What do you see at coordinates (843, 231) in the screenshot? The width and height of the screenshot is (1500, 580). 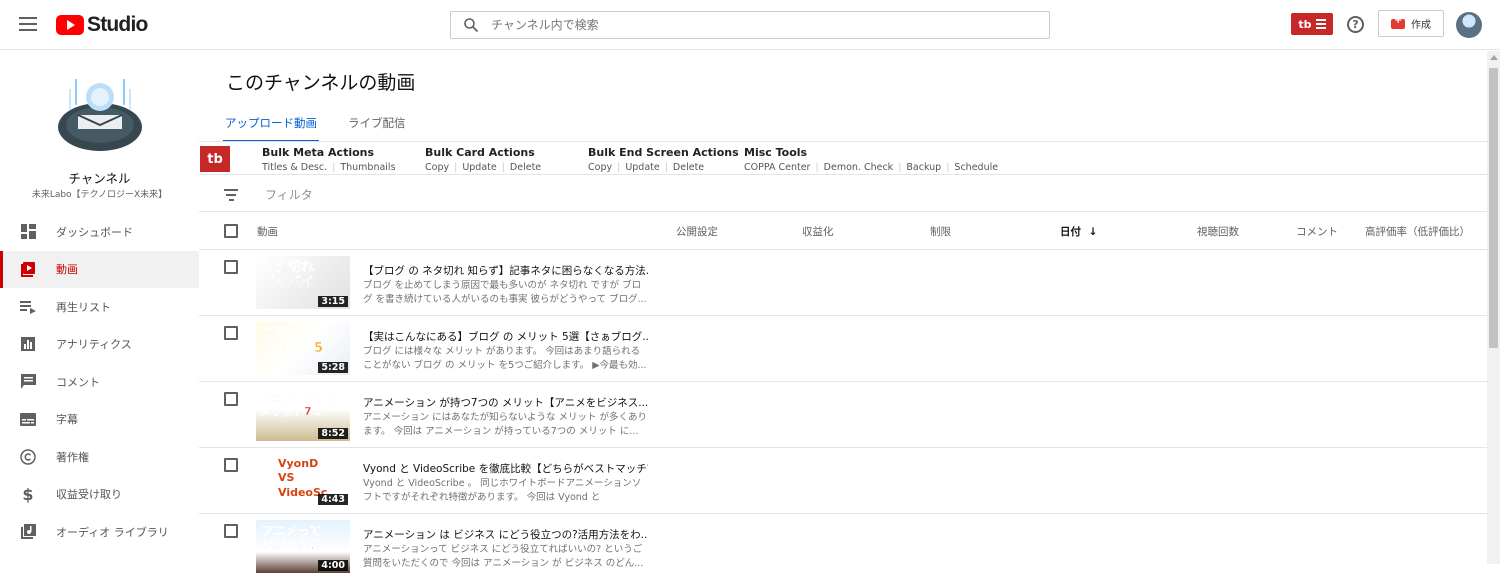 I see `table-header: 動画 公開設定 収益化 制限 日付 ↓ 視聴回数 コメント 高評価率（低評価比）` at bounding box center [843, 231].